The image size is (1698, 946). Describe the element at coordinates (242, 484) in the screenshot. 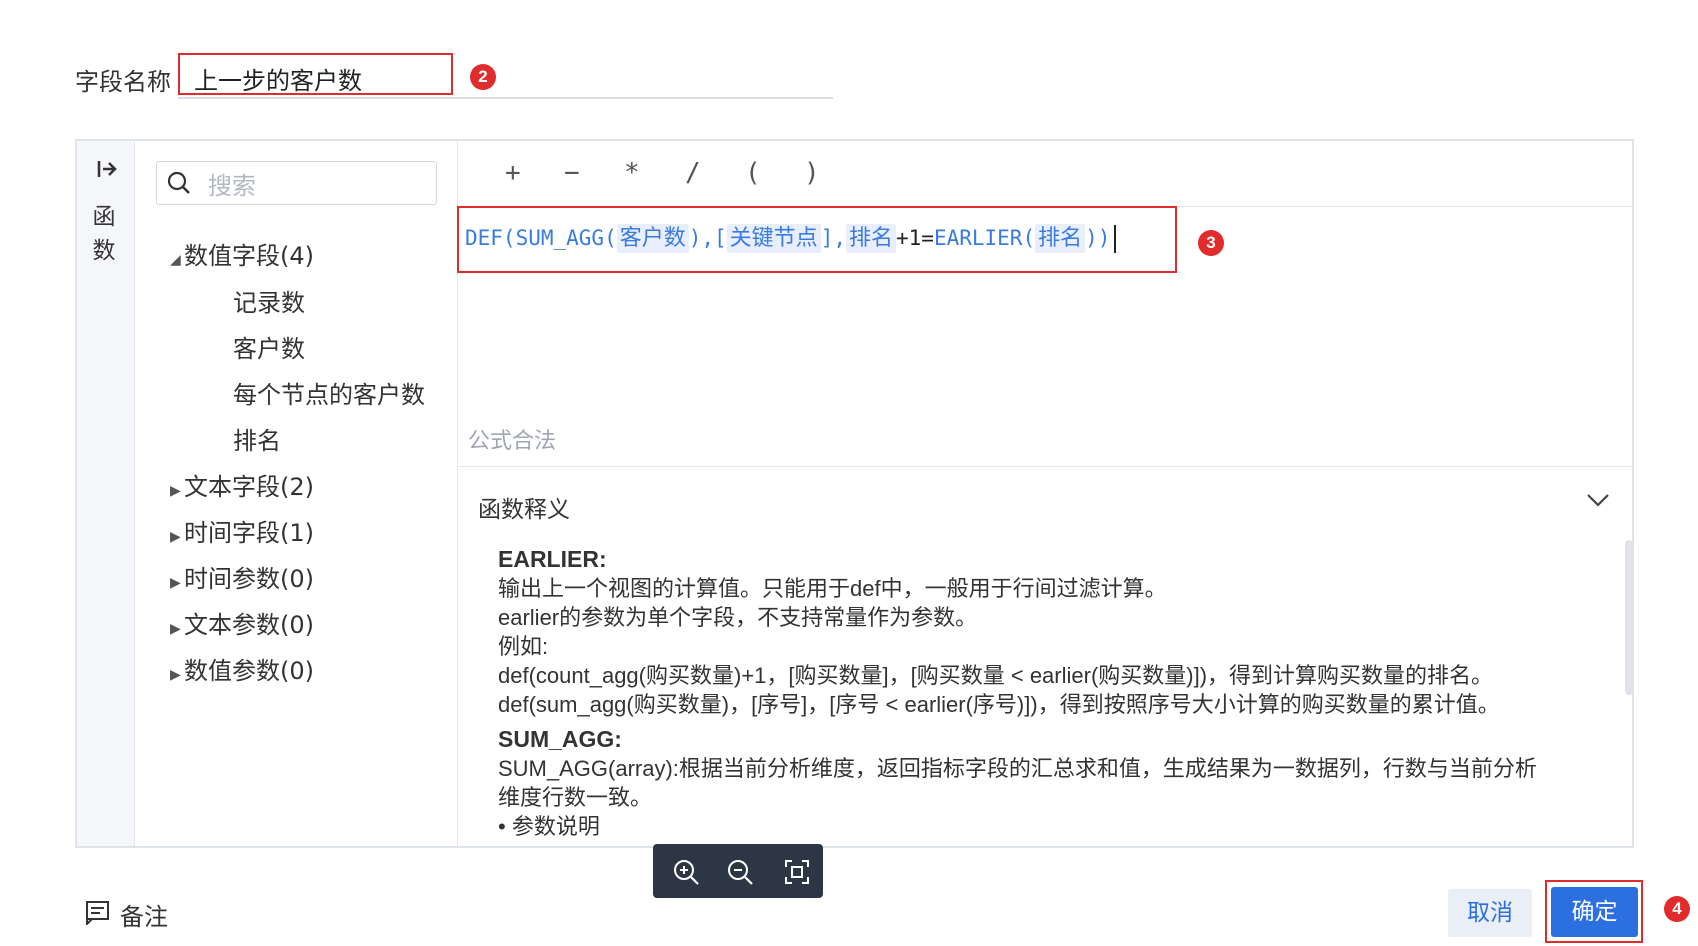

I see `tree-group-text: ▶ 文本字段(2)` at that location.